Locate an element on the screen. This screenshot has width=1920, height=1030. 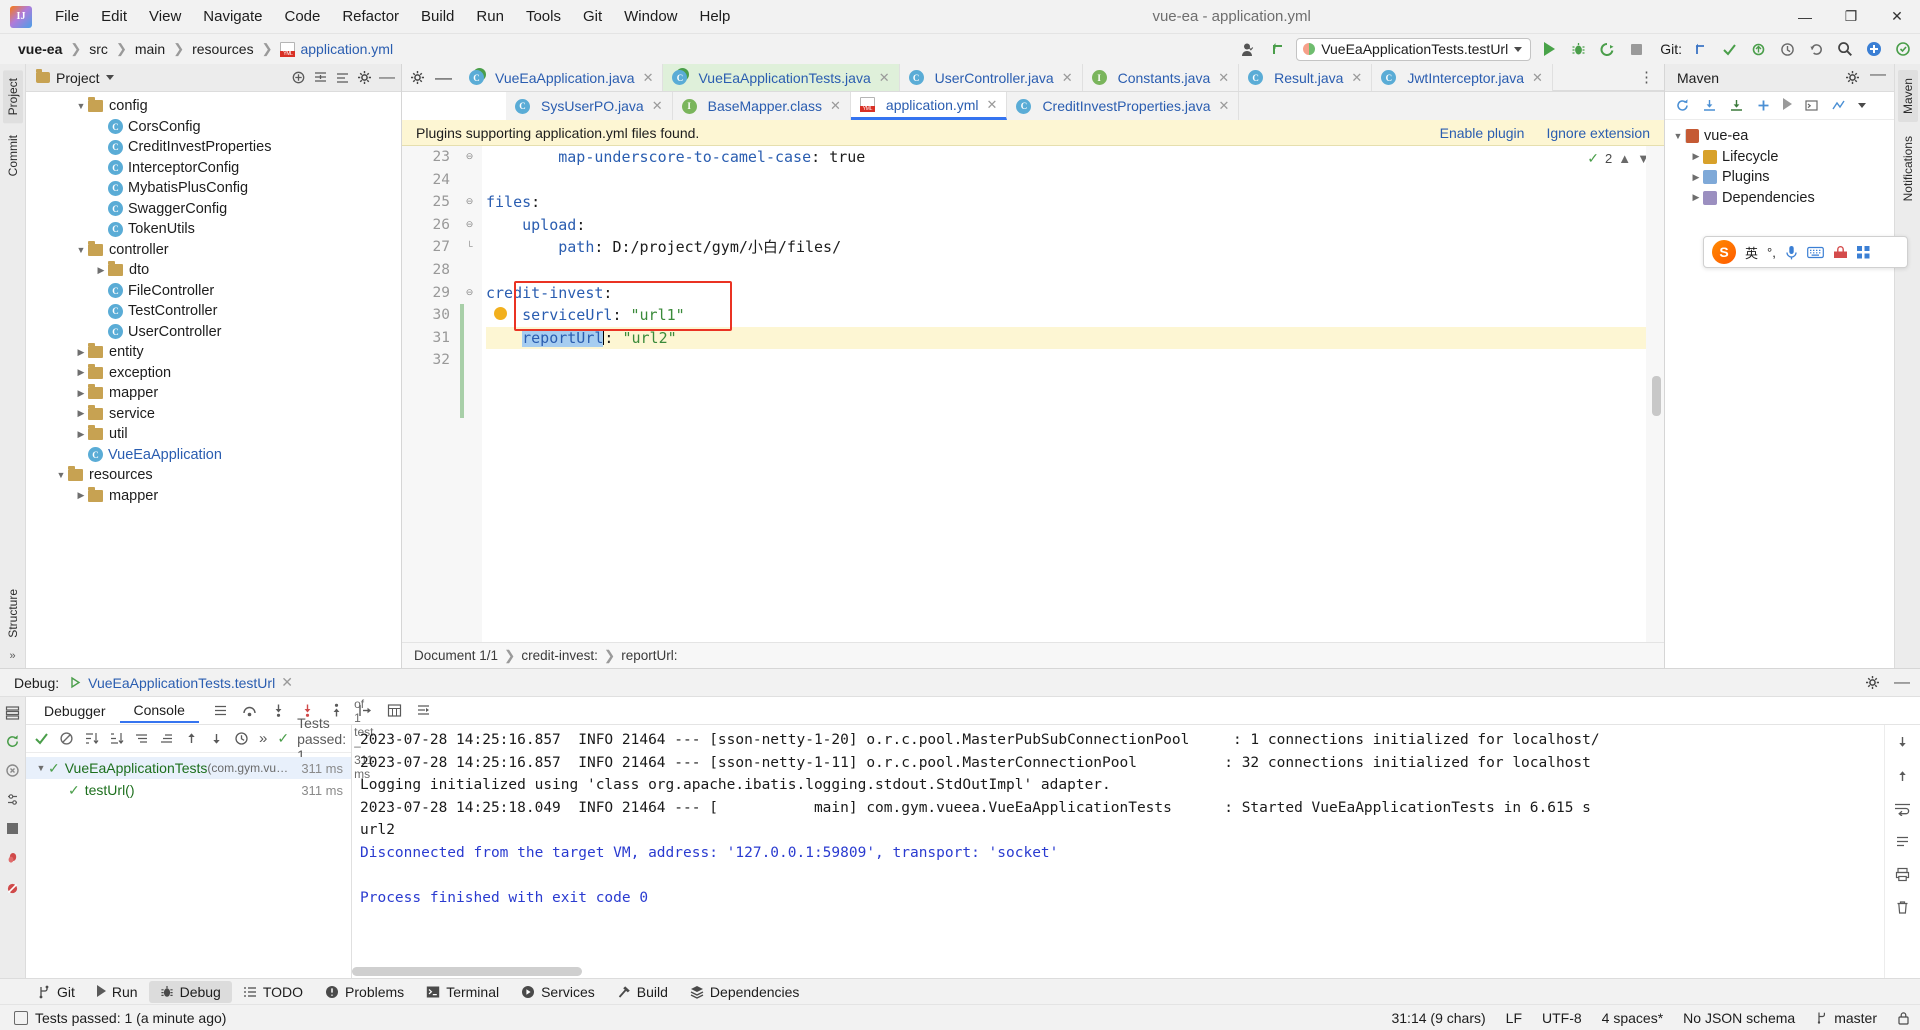
debug-pin-icon is located at coordinates (12, 859).